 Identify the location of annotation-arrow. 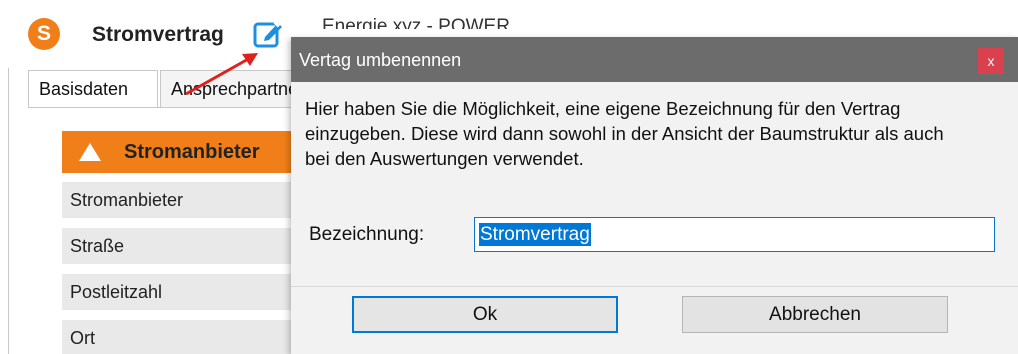
(221, 74).